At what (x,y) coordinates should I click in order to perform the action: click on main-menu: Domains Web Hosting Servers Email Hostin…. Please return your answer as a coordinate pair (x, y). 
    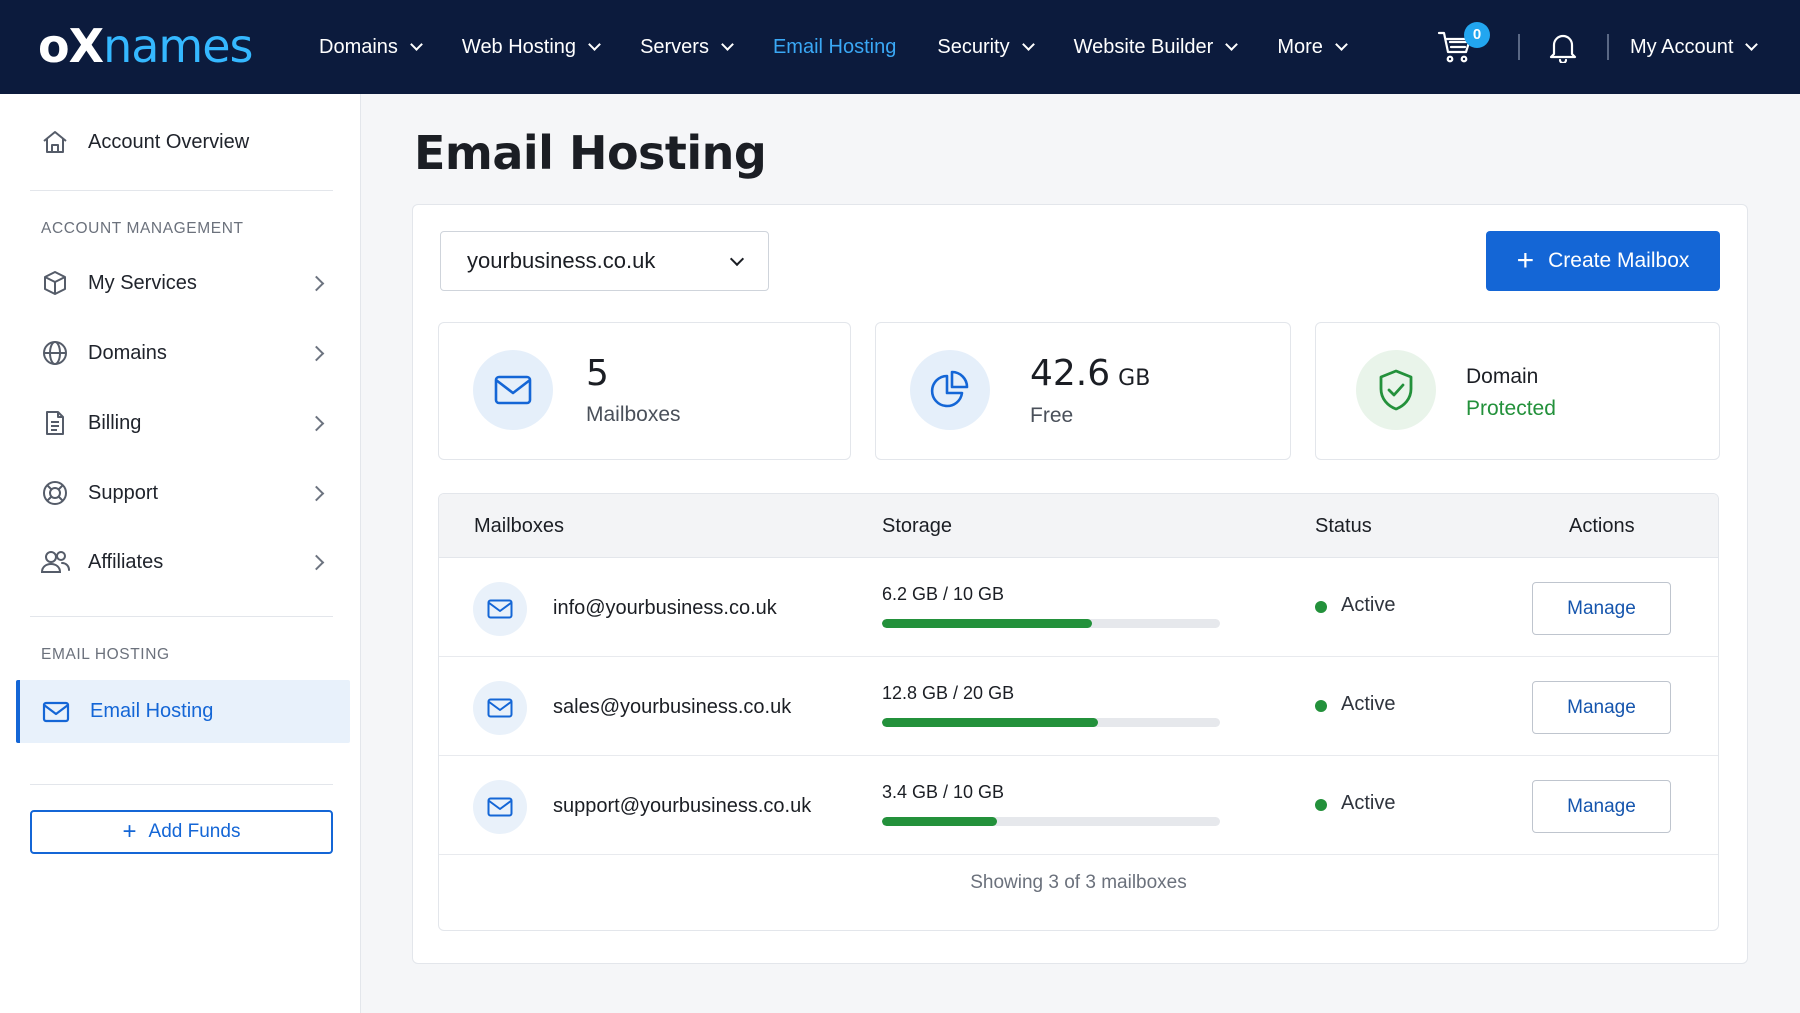
    Looking at the image, I should click on (853, 47).